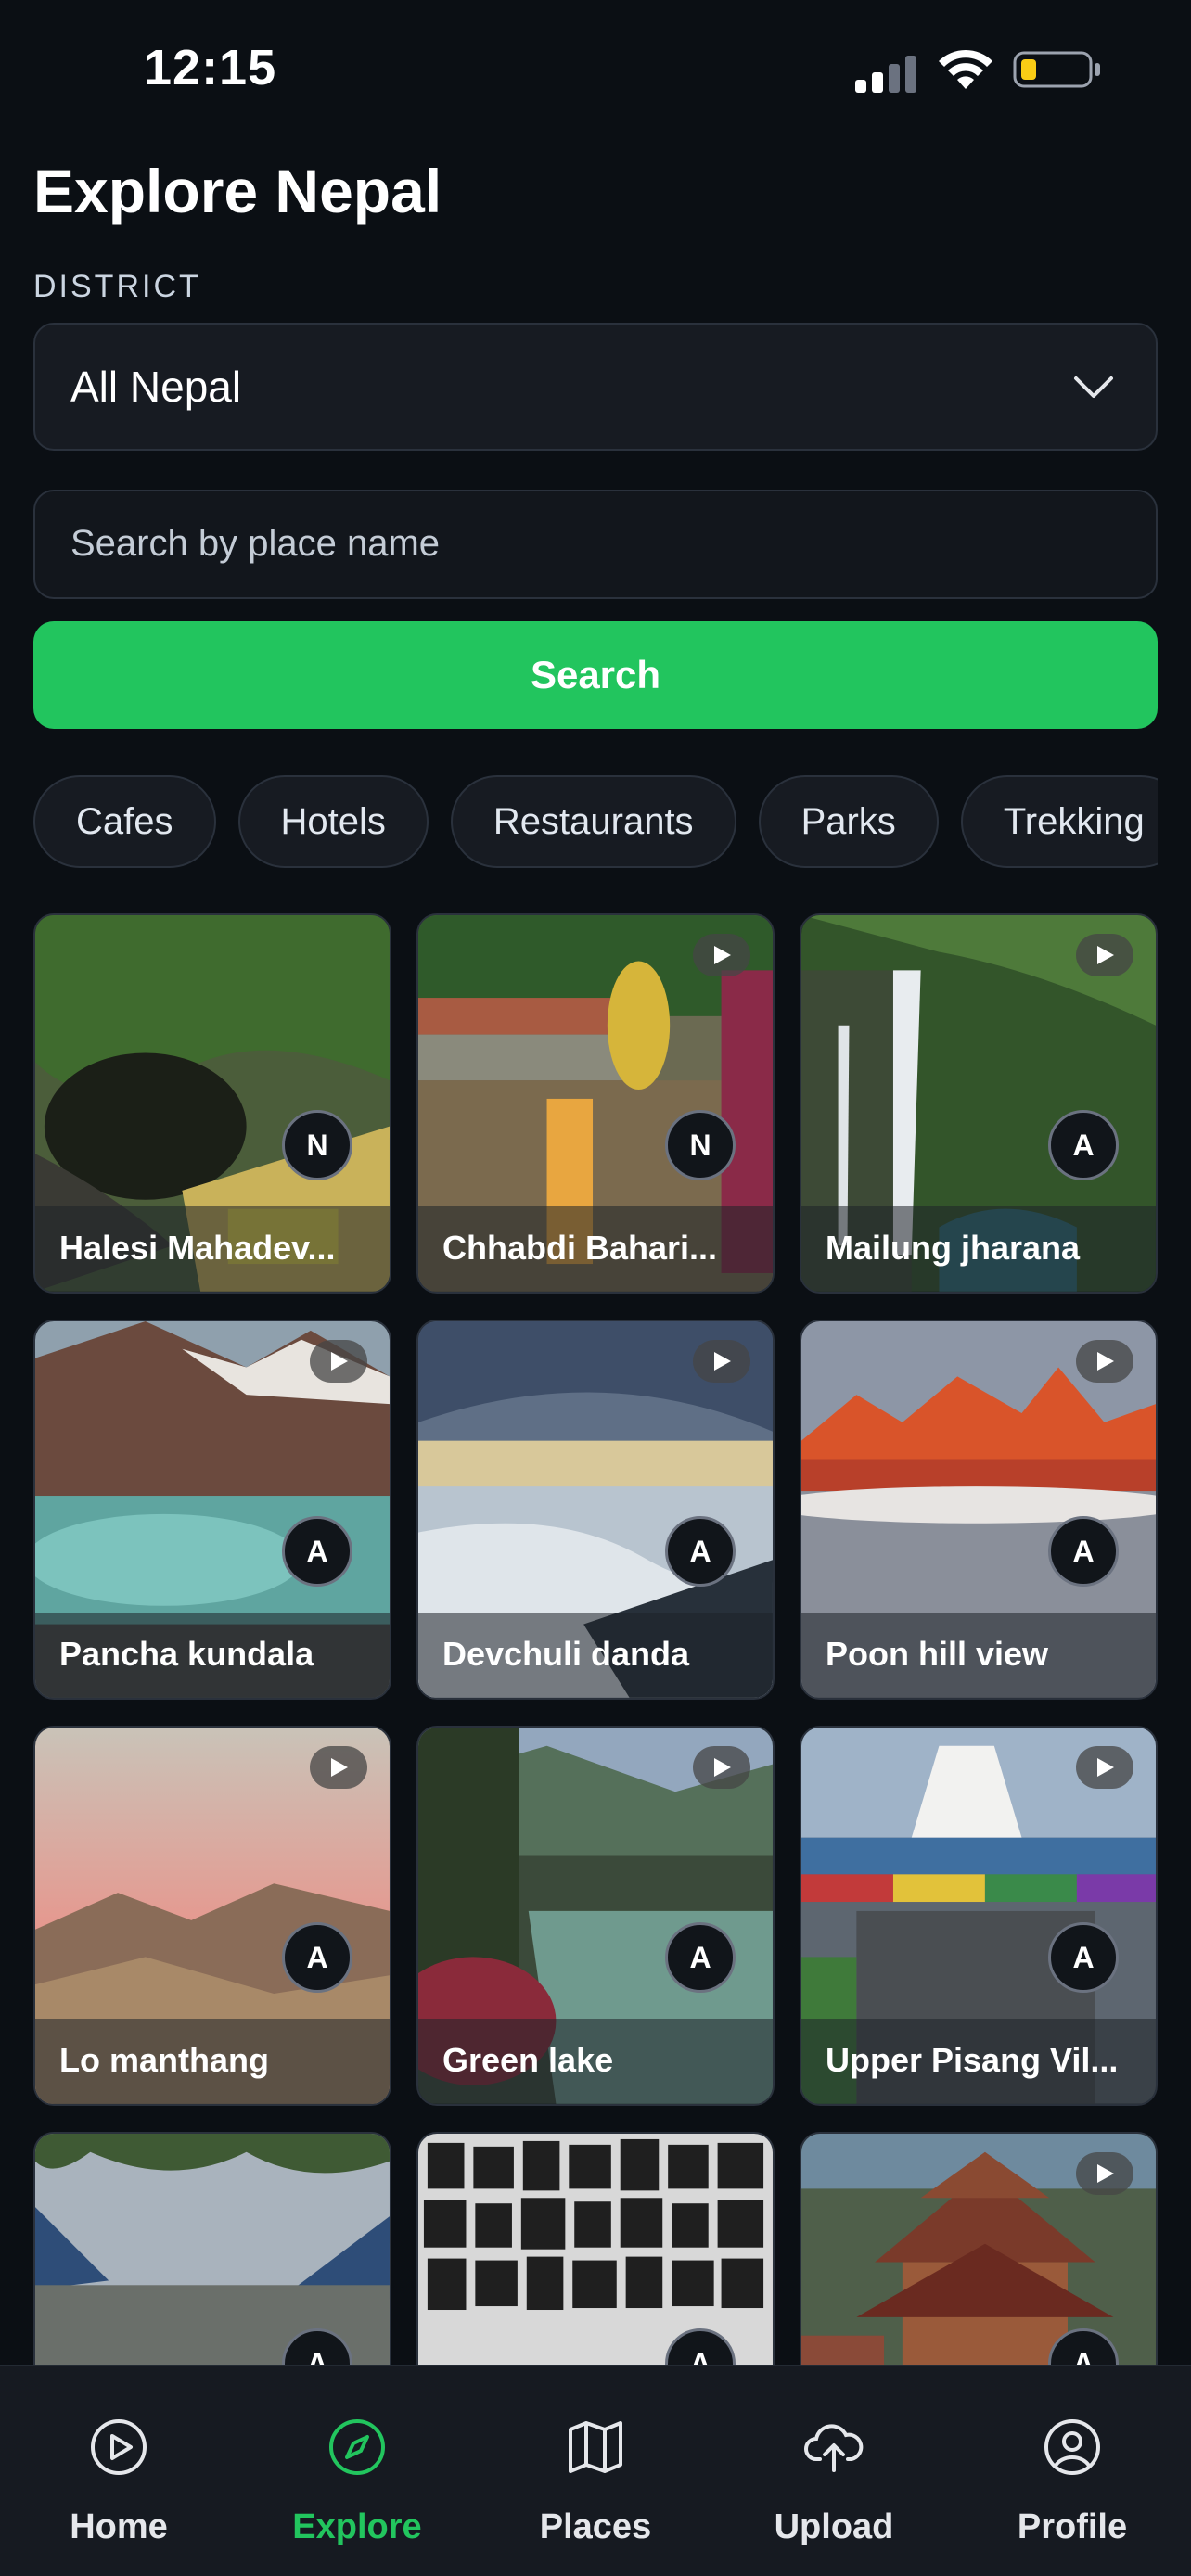 Image resolution: width=1191 pixels, height=2576 pixels. I want to click on play-circle-icon, so click(119, 2447).